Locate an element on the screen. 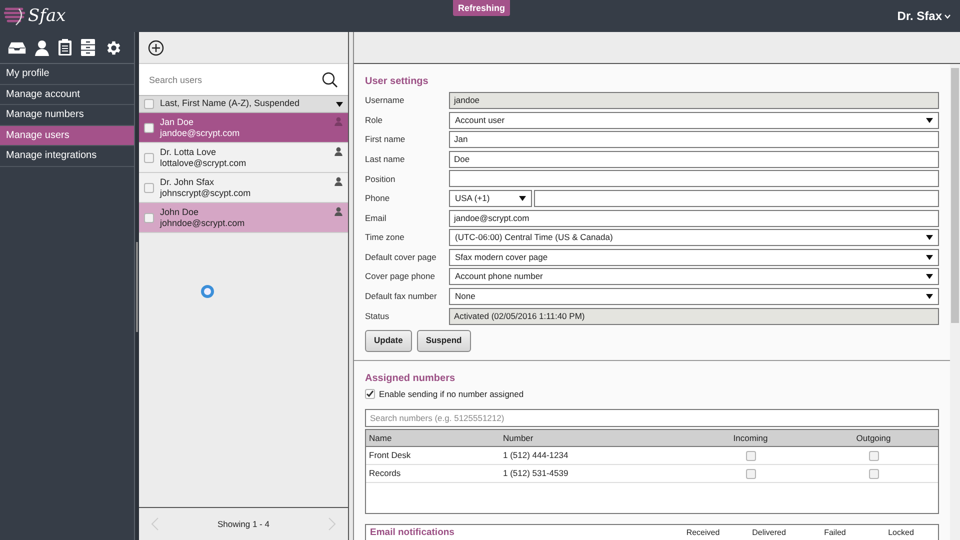 The image size is (960, 540). field-label: Email is located at coordinates (376, 218).